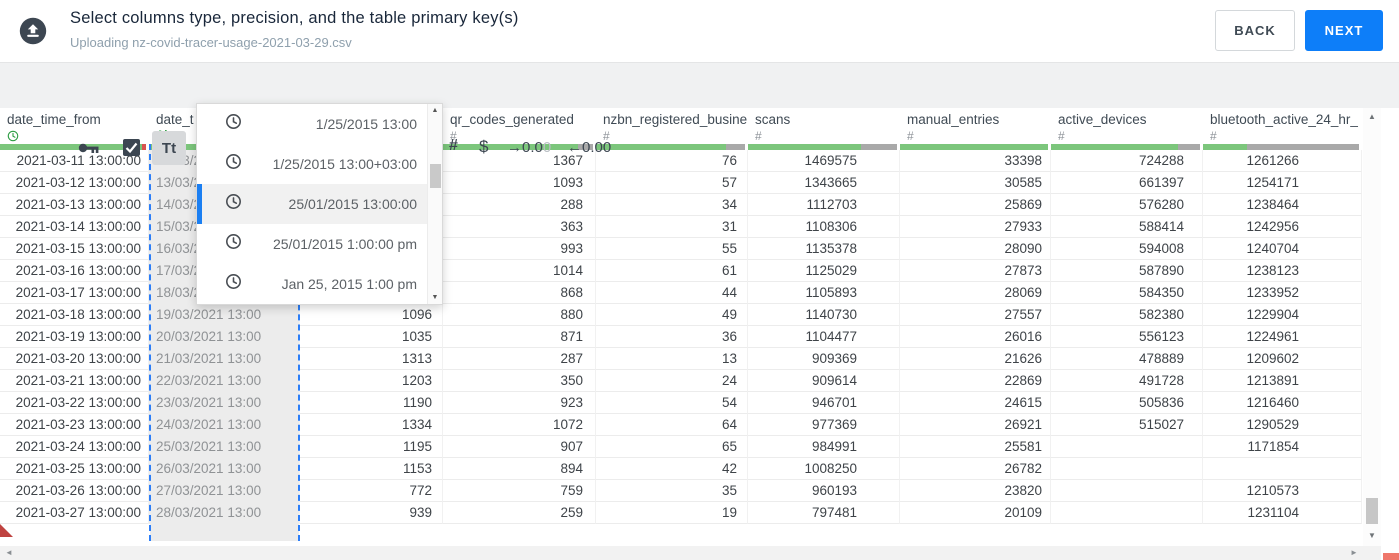 Image resolution: width=1399 pixels, height=560 pixels. What do you see at coordinates (1282, 381) in the screenshot?
I see `table-cell: 1213891` at bounding box center [1282, 381].